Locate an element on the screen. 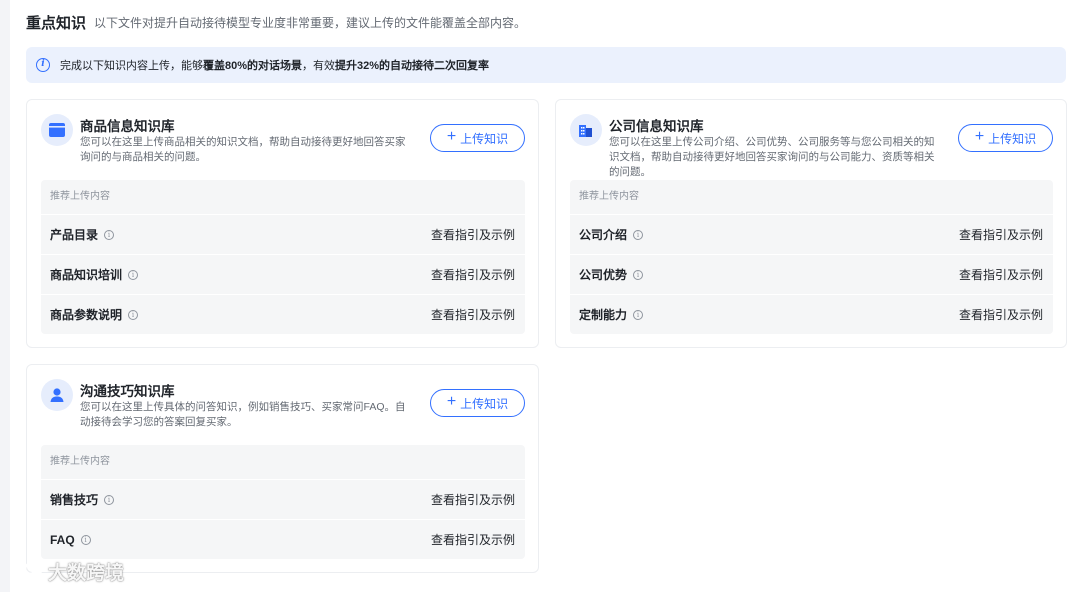 The width and height of the screenshot is (1080, 592). building-icon is located at coordinates (586, 130).